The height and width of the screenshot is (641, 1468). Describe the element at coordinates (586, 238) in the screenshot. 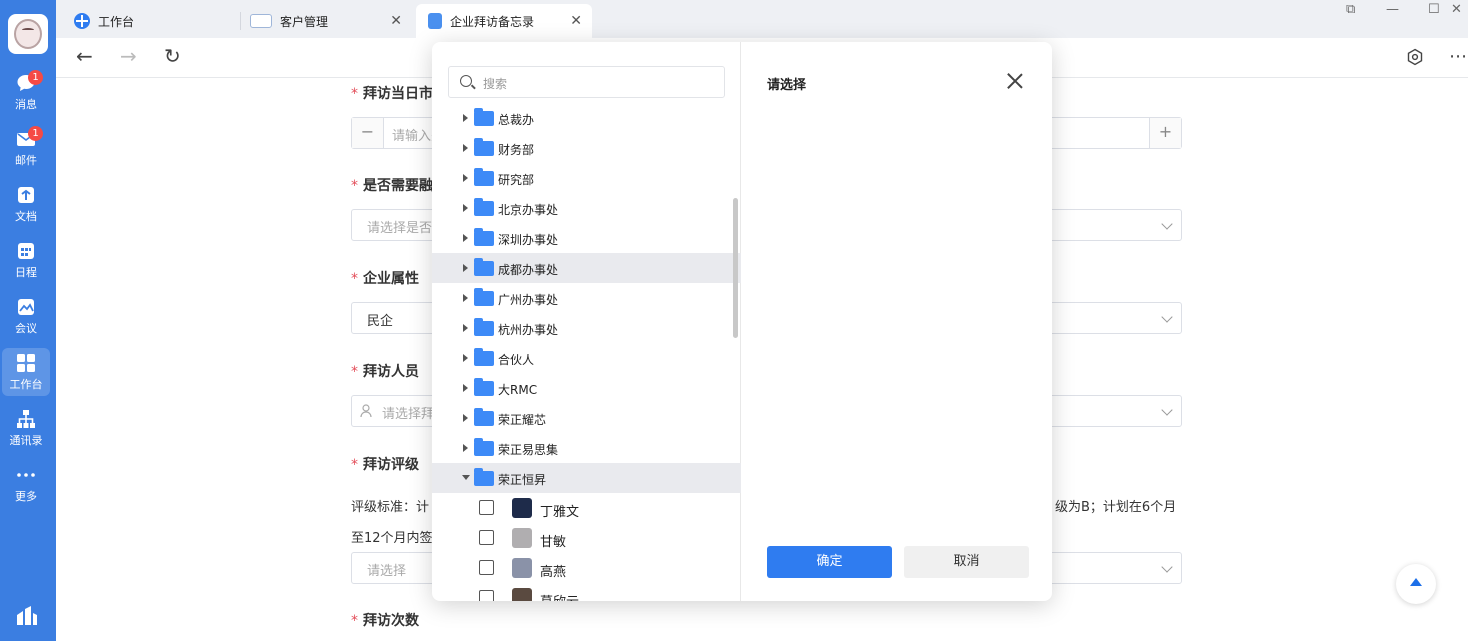

I see `tree-folder-row: 深圳办事处` at that location.